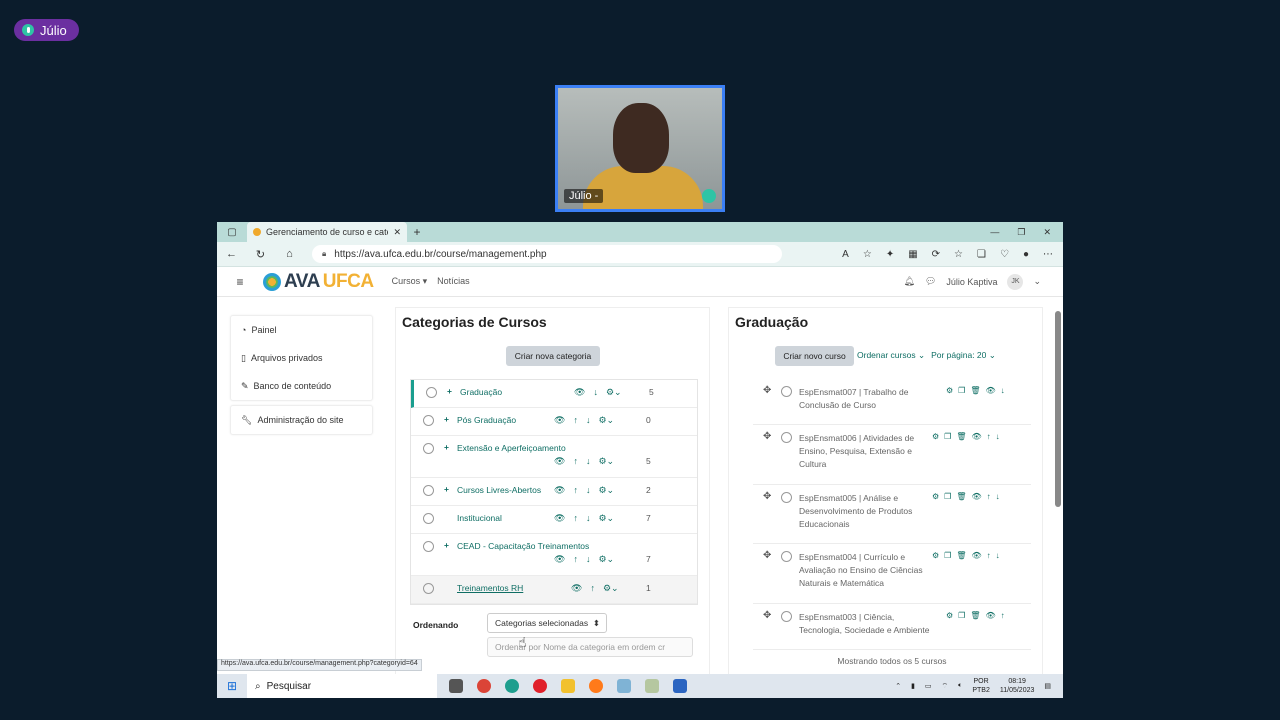  What do you see at coordinates (553, 356) in the screenshot?
I see `create-category-button: Criar nova categoria` at bounding box center [553, 356].